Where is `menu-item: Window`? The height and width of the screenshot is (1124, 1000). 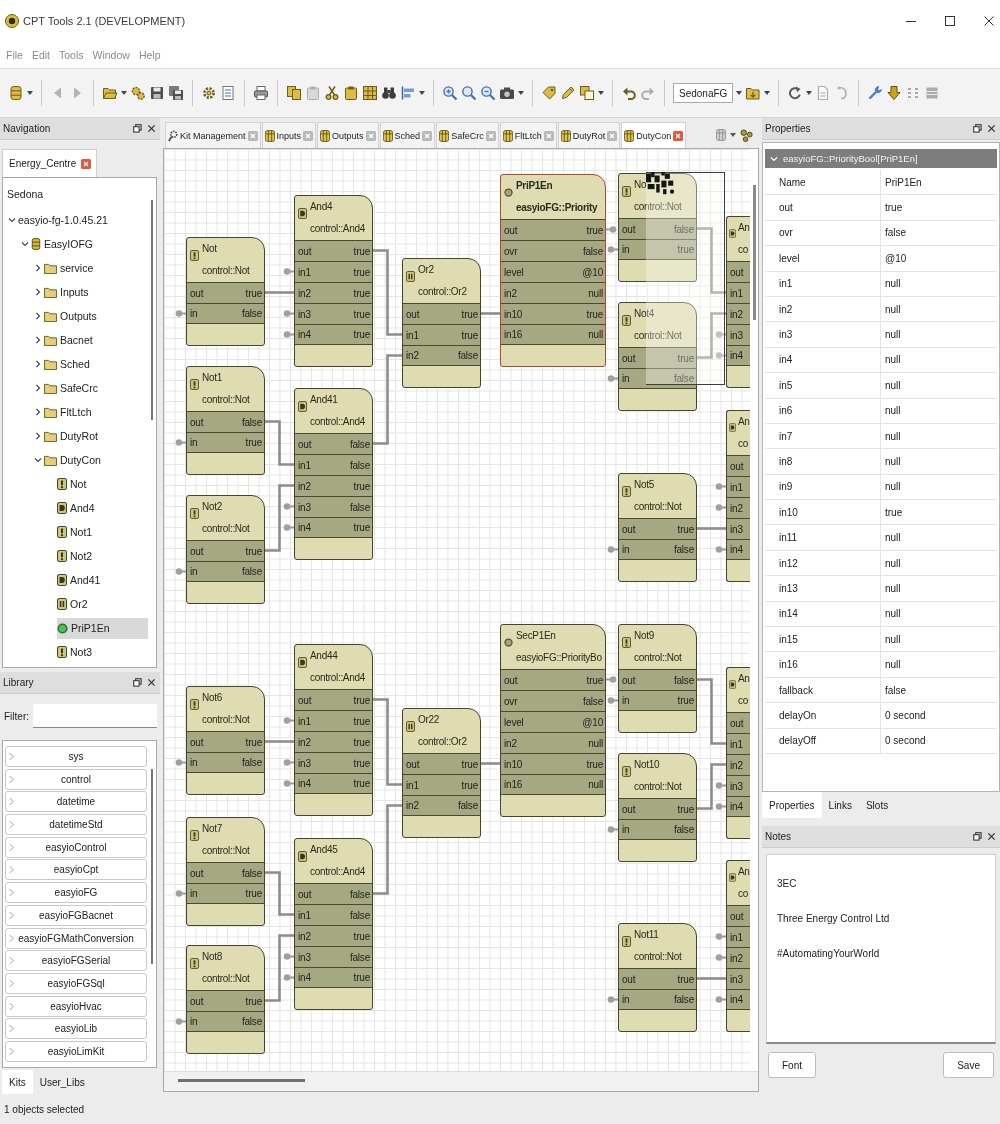
menu-item: Window is located at coordinates (111, 55).